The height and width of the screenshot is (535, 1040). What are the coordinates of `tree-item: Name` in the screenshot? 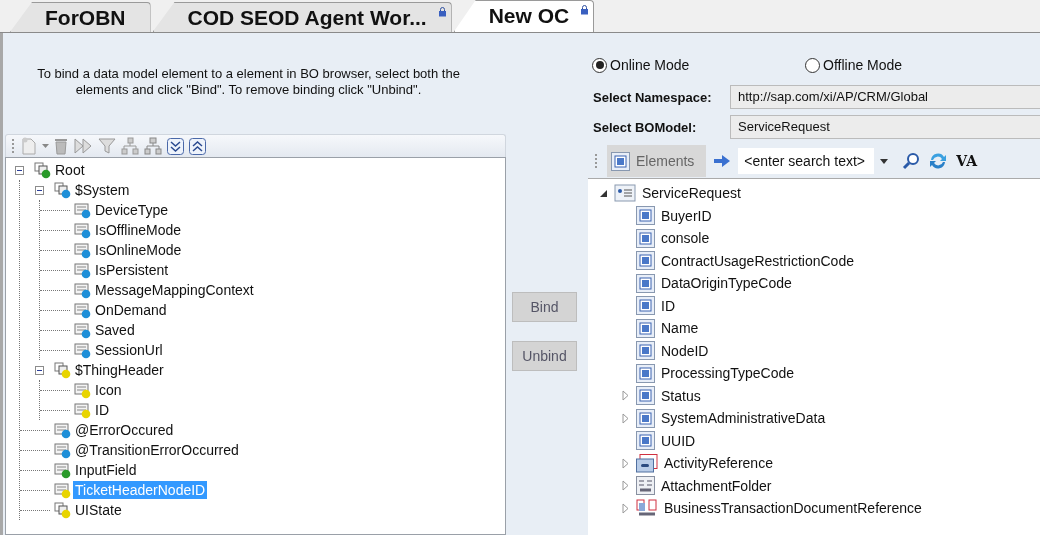 It's located at (680, 328).